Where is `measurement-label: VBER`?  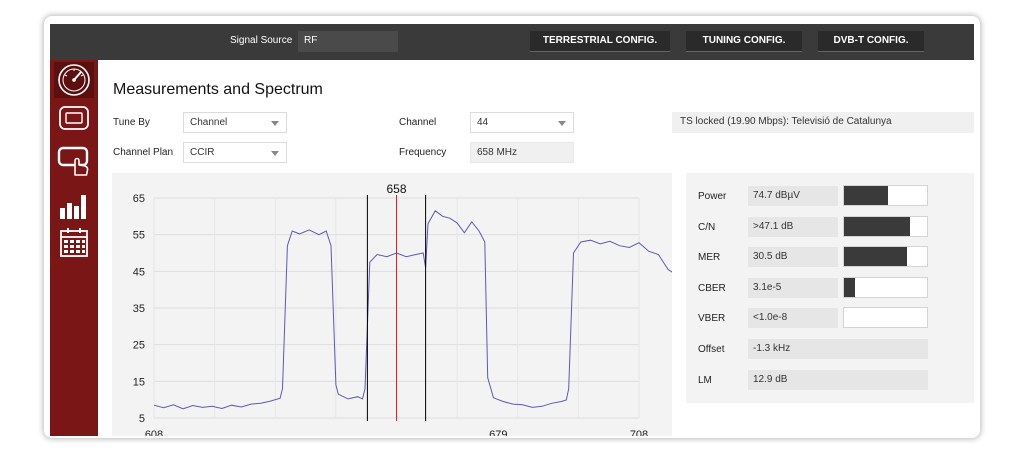 measurement-label: VBER is located at coordinates (712, 318).